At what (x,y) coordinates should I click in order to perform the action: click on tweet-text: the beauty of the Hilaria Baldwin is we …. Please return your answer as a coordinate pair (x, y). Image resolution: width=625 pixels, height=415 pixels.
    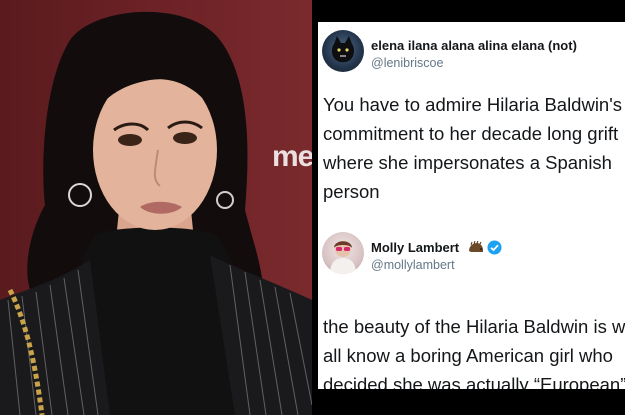
    Looking at the image, I should click on (474, 352).